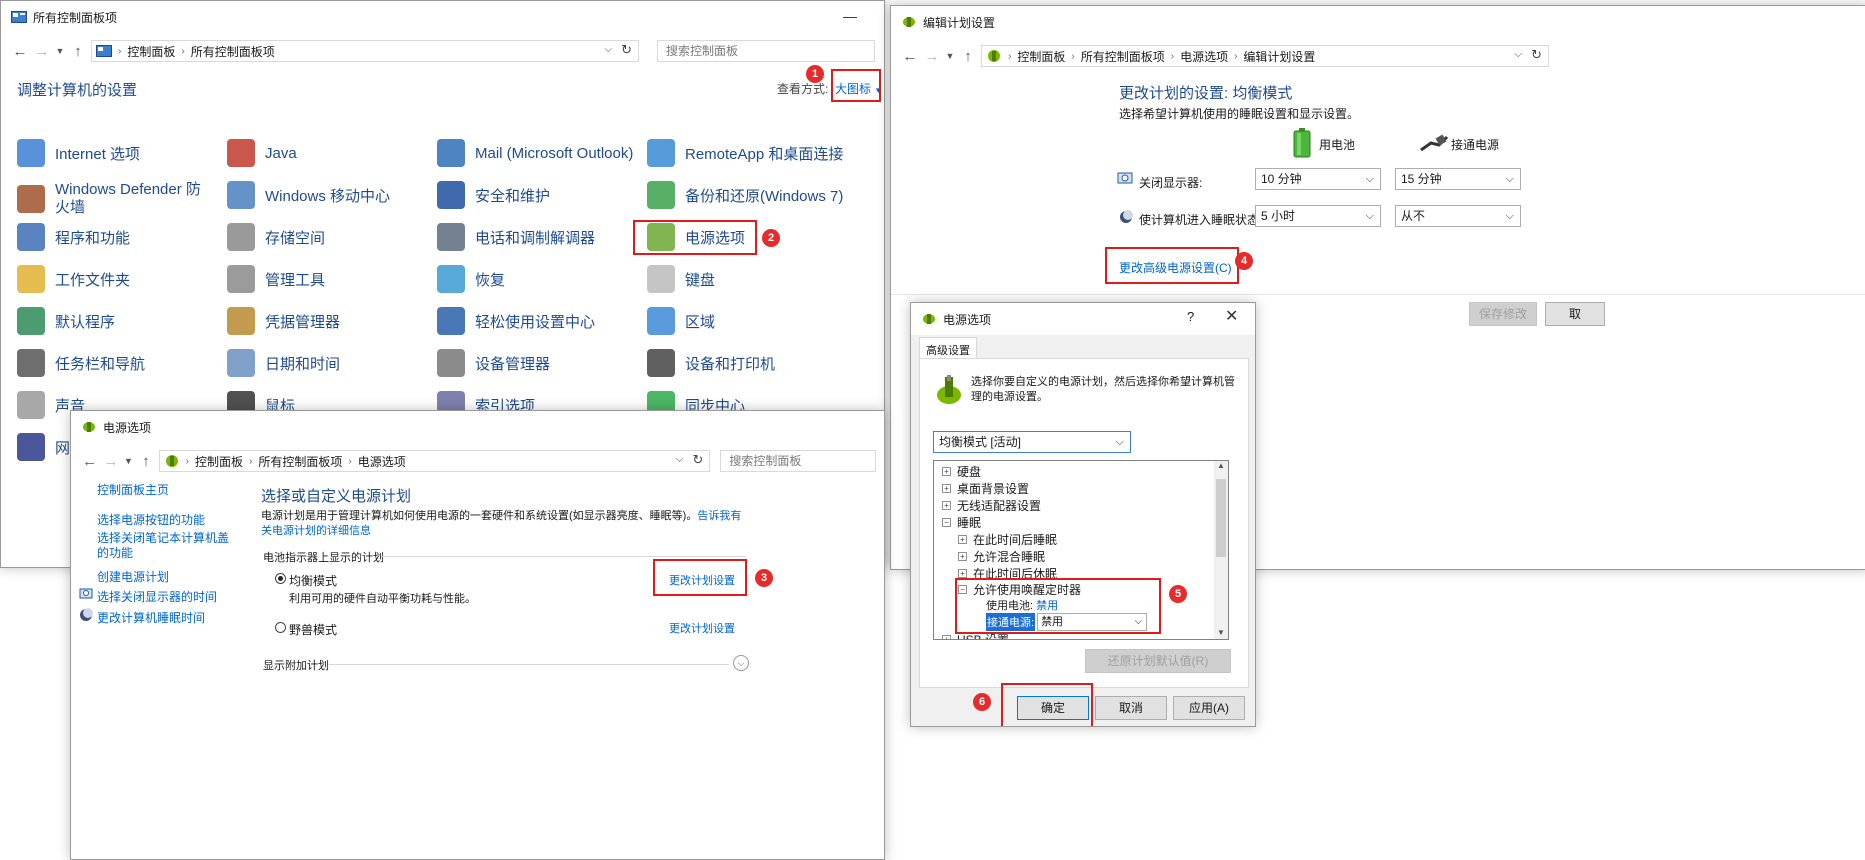 The width and height of the screenshot is (1865, 860). Describe the element at coordinates (1209, 708) in the screenshot. I see `apply-button: 应用(A)` at that location.